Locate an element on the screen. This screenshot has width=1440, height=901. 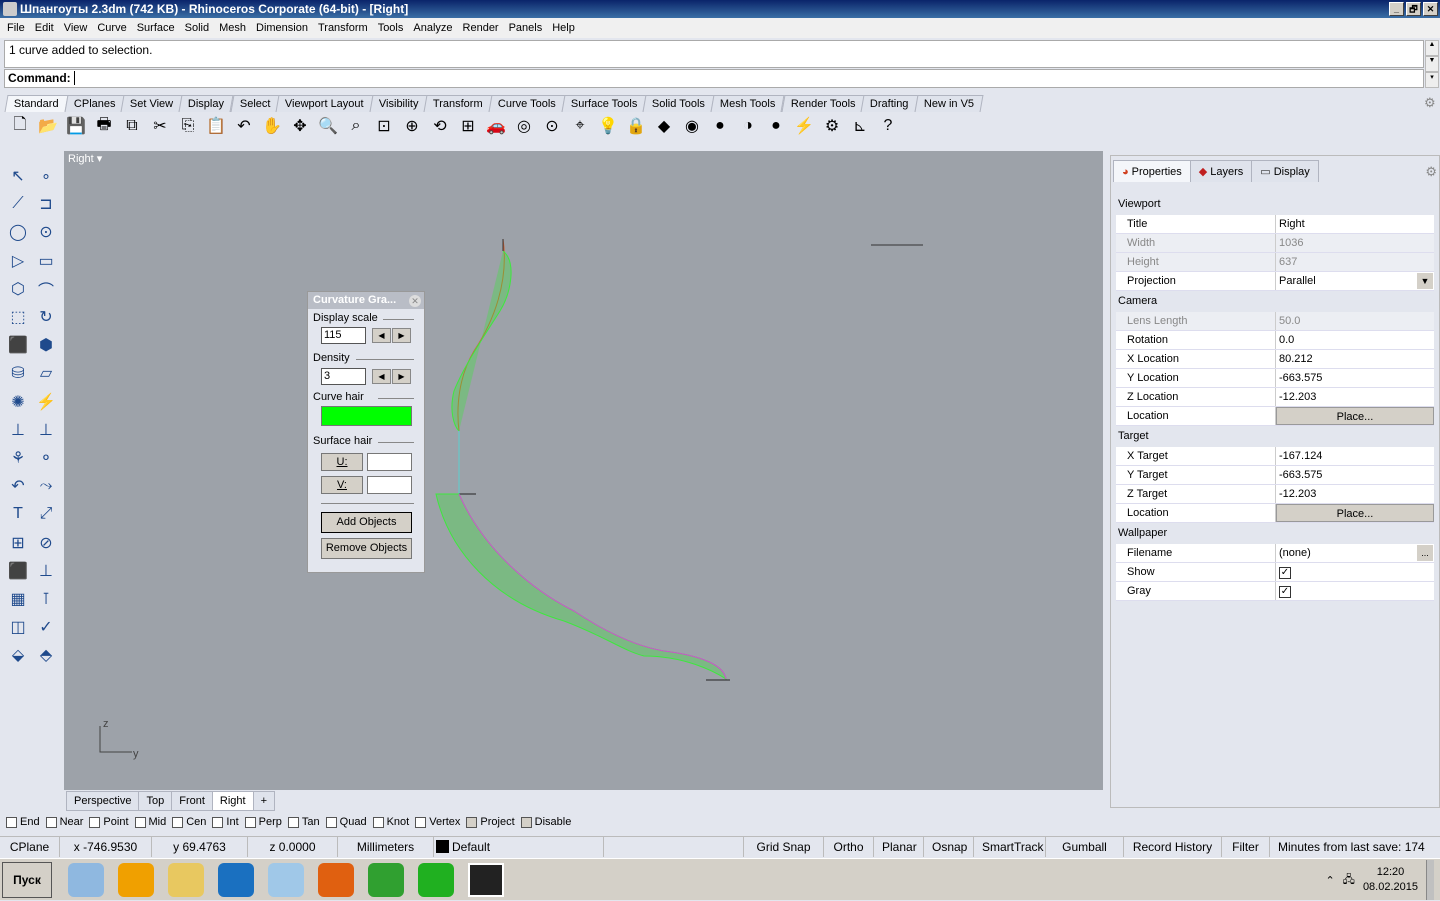
left-tool-29-icon: ⊥ is located at coordinates (46, 571).